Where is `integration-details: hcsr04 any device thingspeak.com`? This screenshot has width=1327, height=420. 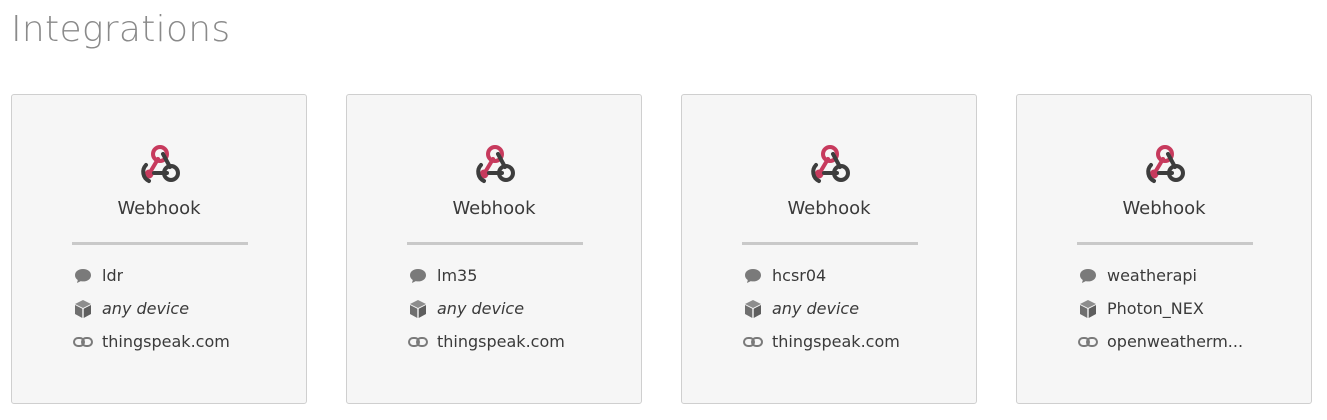
integration-details: hcsr04 any device thingspeak.com is located at coordinates (843, 308).